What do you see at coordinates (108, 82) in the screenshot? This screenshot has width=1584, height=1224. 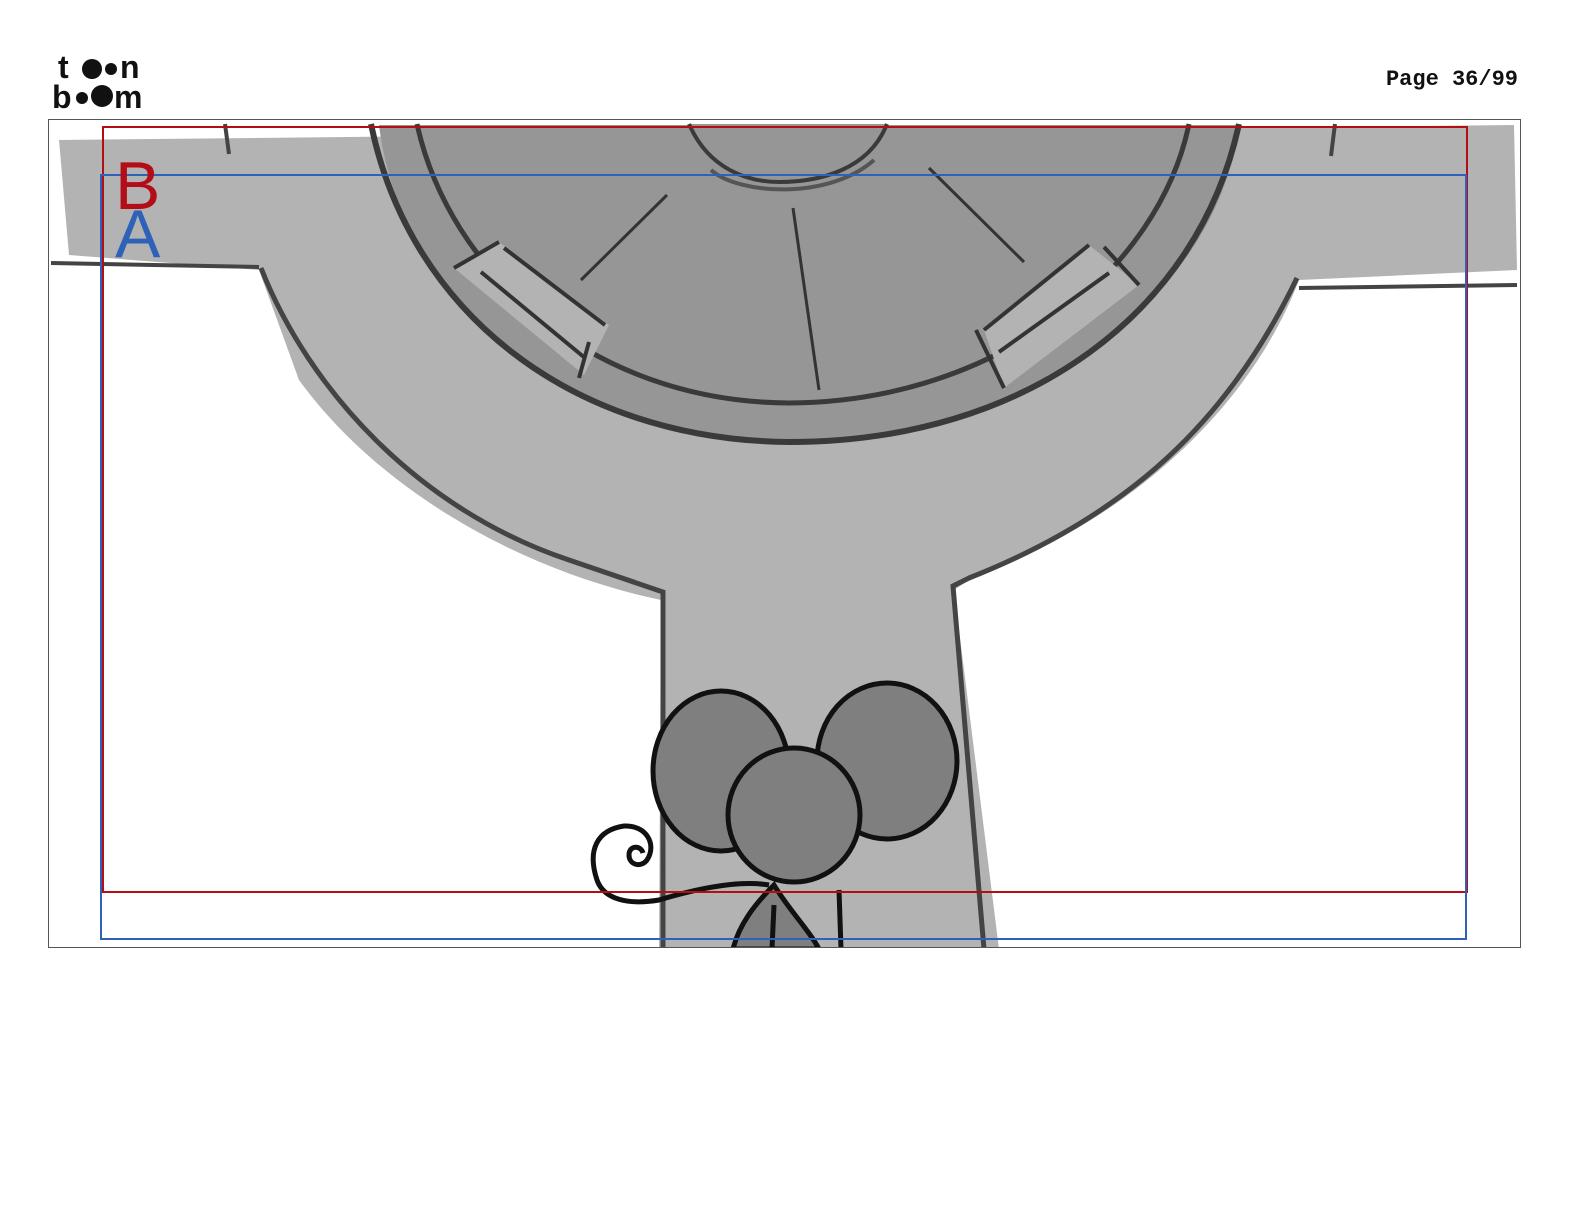 I see `toonboom-logo: t n b m` at bounding box center [108, 82].